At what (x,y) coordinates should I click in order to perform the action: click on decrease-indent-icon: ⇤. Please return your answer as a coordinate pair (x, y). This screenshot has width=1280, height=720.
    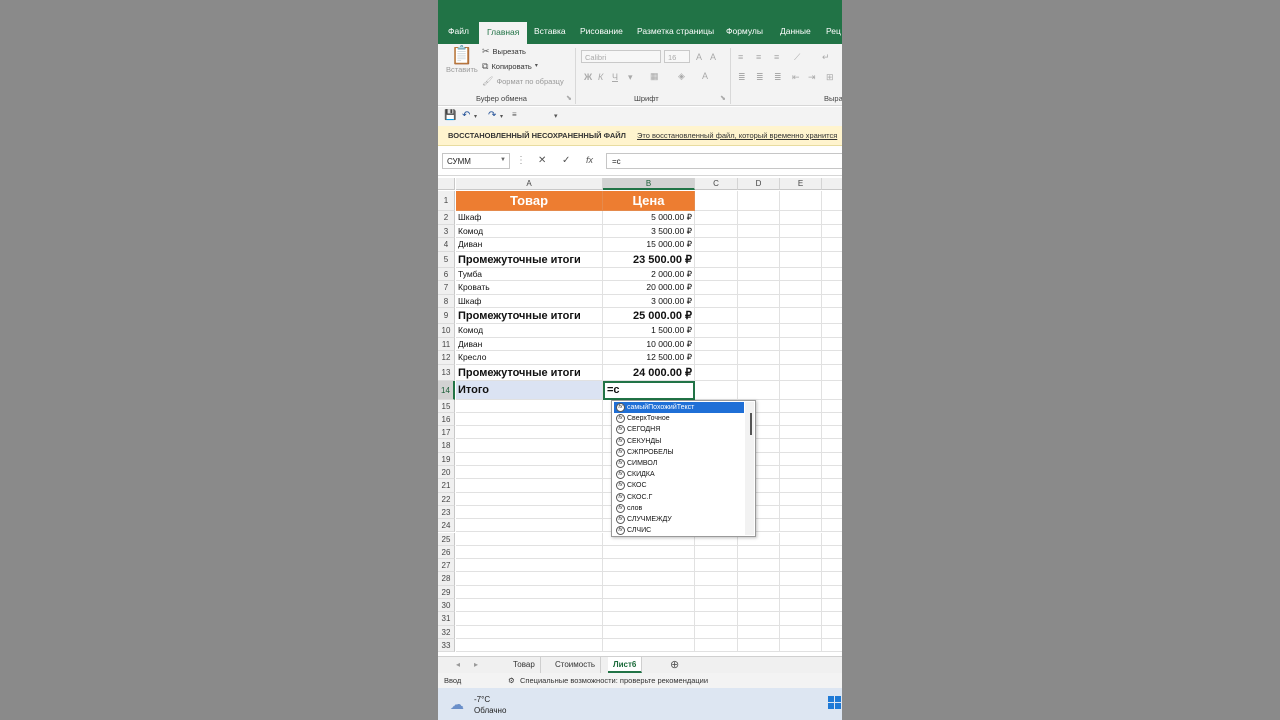
    Looking at the image, I should click on (796, 77).